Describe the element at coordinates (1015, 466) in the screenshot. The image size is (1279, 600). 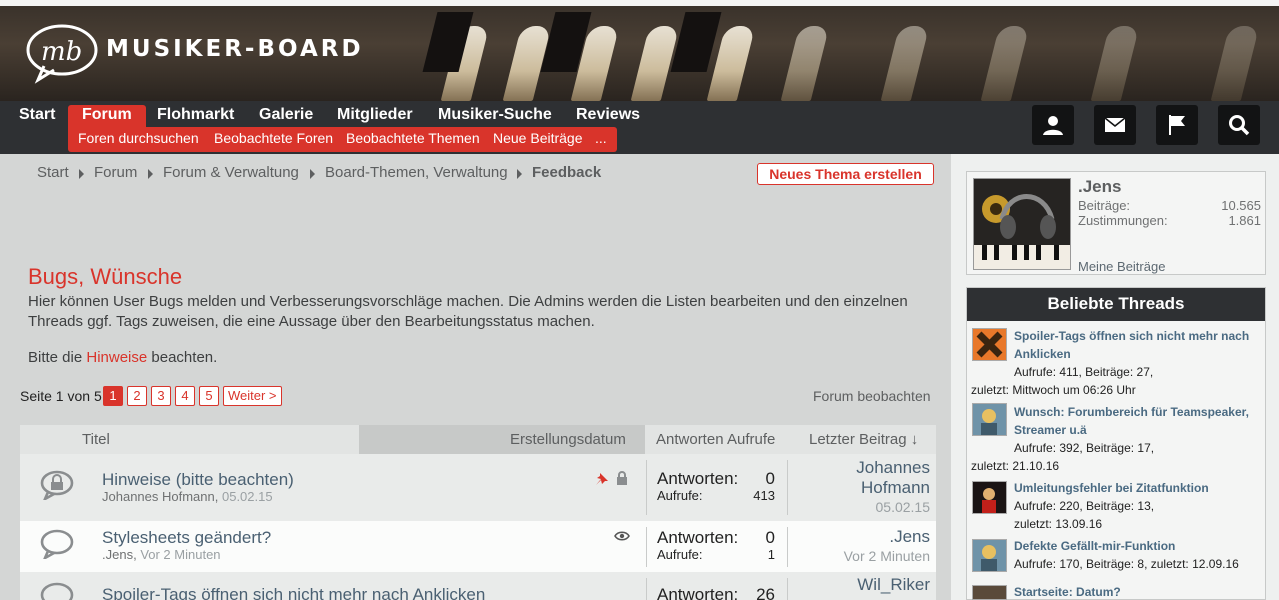
I see `popular-thread-last: zuletzt: 21.10.16` at that location.